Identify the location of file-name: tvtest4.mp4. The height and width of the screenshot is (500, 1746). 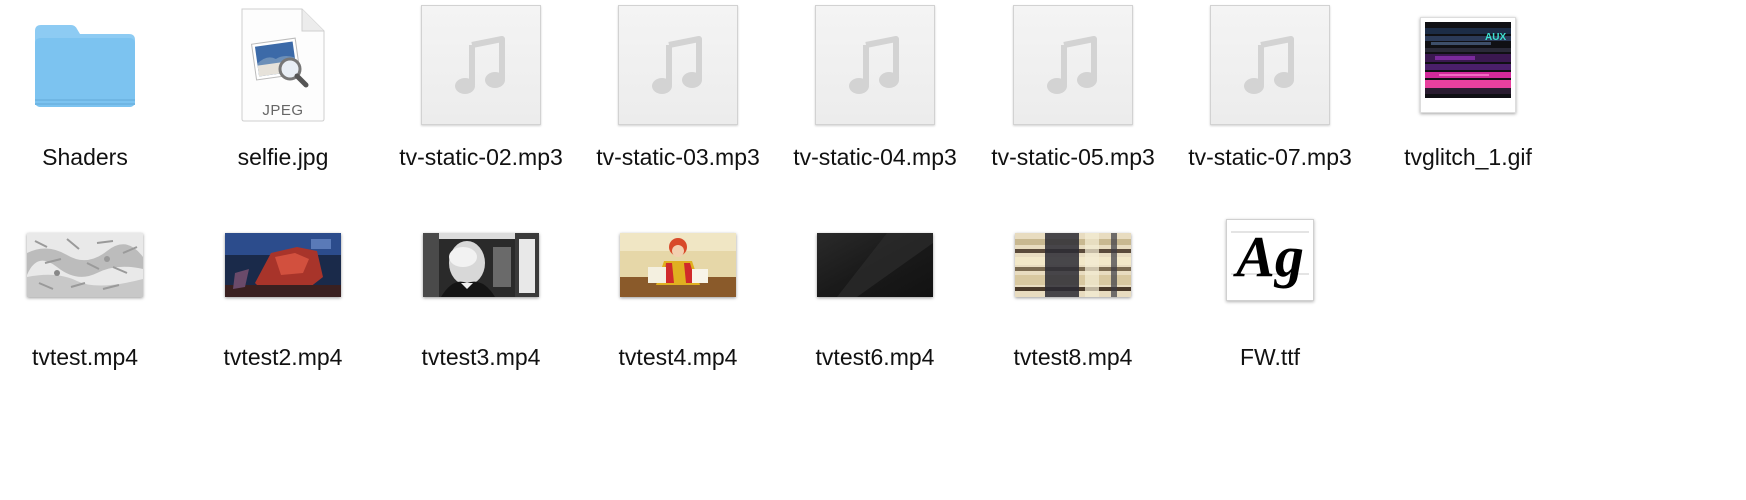
(678, 357).